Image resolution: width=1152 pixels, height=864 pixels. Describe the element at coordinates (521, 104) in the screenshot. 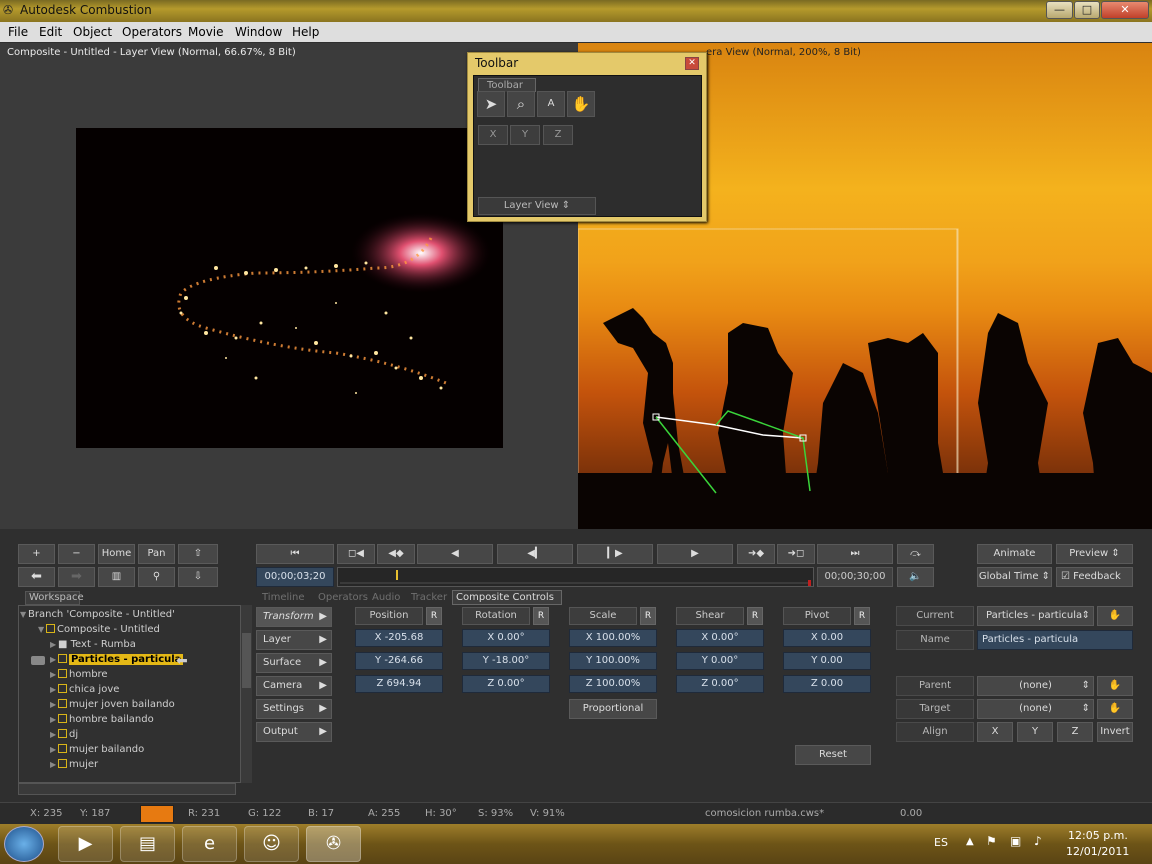

I see `magnifier-icon: ⌕` at that location.